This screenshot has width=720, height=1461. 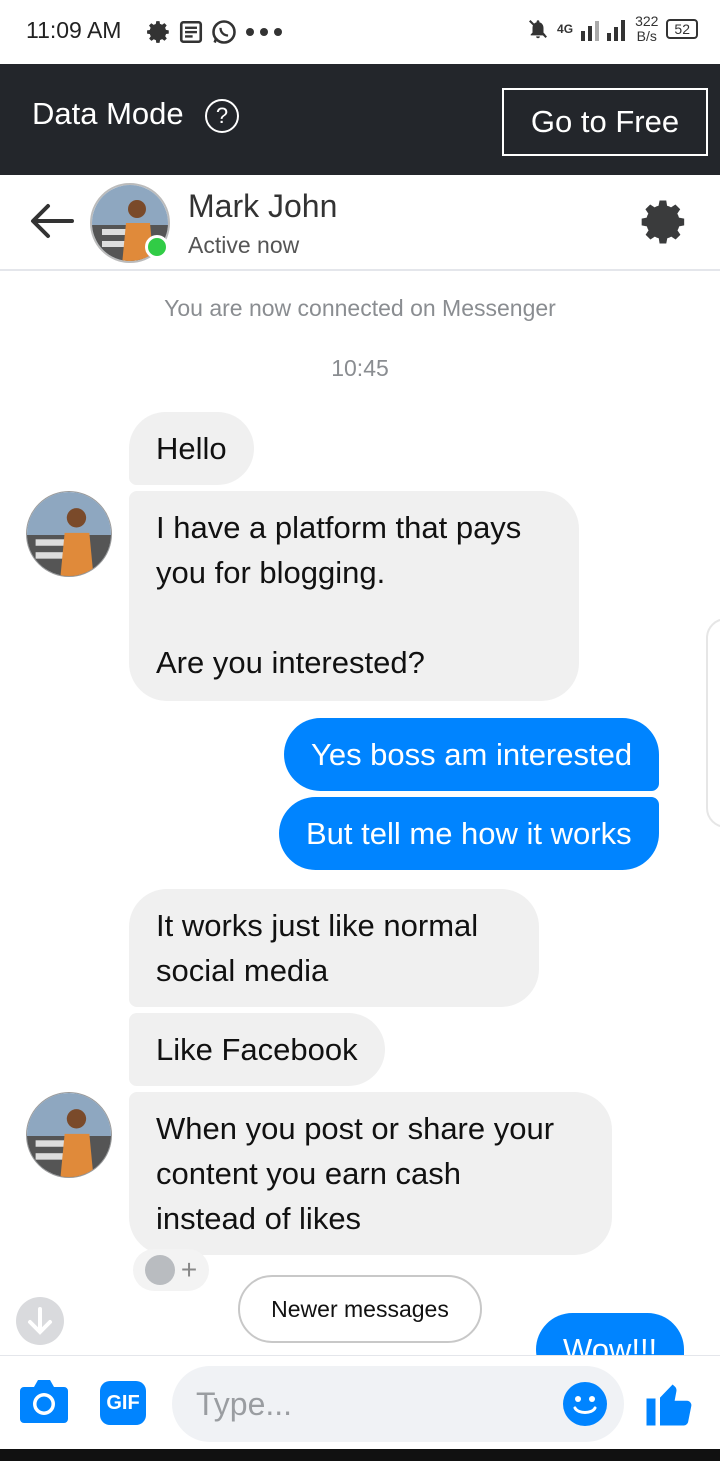 I want to click on add-reaction-button: +, so click(x=171, y=1270).